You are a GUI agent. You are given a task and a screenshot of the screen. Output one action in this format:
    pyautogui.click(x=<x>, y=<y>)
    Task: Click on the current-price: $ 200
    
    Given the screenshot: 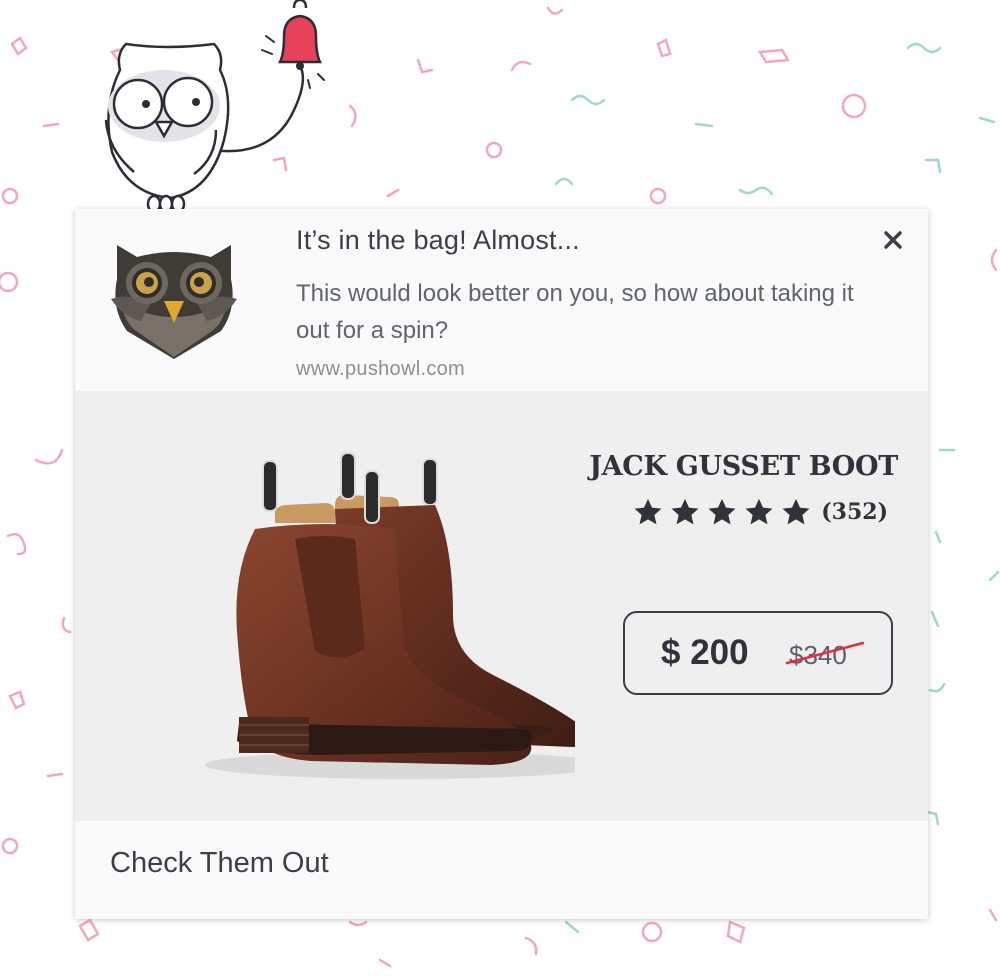 What is the action you would take?
    pyautogui.click(x=705, y=652)
    